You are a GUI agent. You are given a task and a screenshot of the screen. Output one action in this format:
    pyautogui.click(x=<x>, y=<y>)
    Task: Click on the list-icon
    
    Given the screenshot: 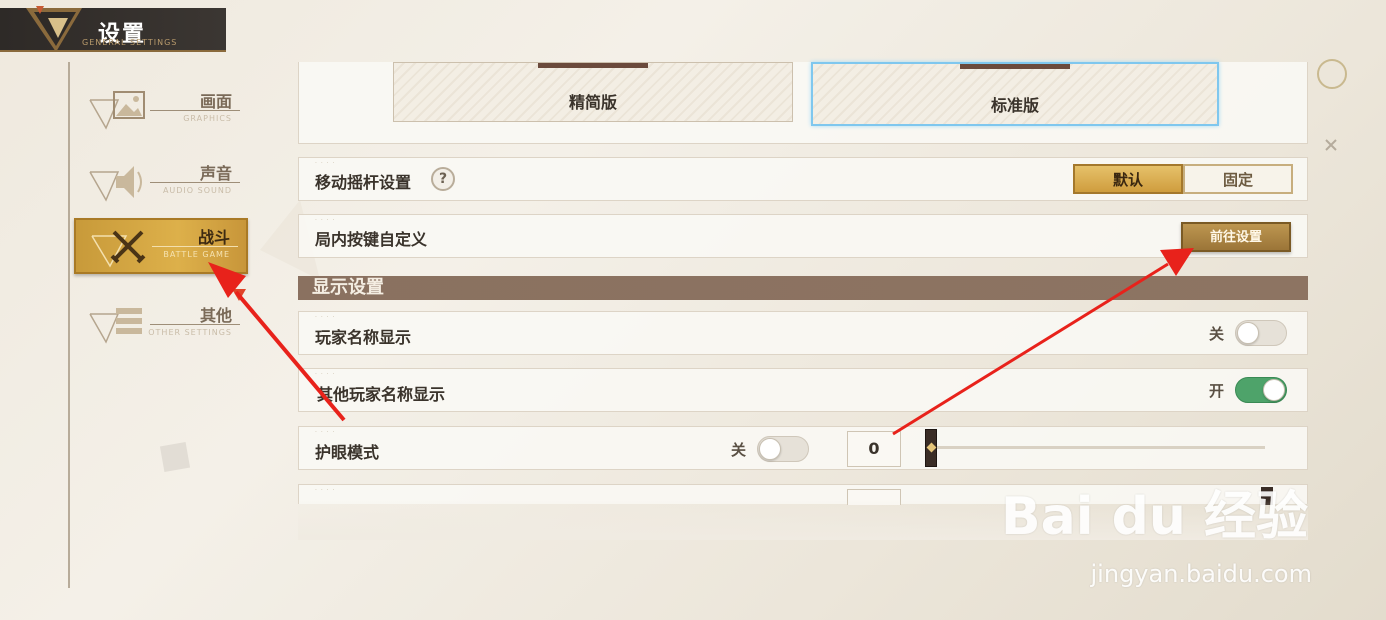 What is the action you would take?
    pyautogui.click(x=115, y=326)
    